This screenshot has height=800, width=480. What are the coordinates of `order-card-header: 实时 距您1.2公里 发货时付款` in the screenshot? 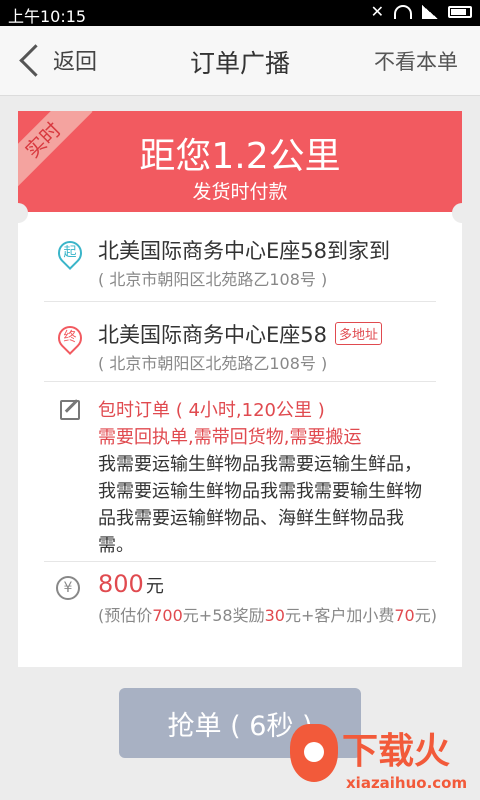 It's located at (240, 161).